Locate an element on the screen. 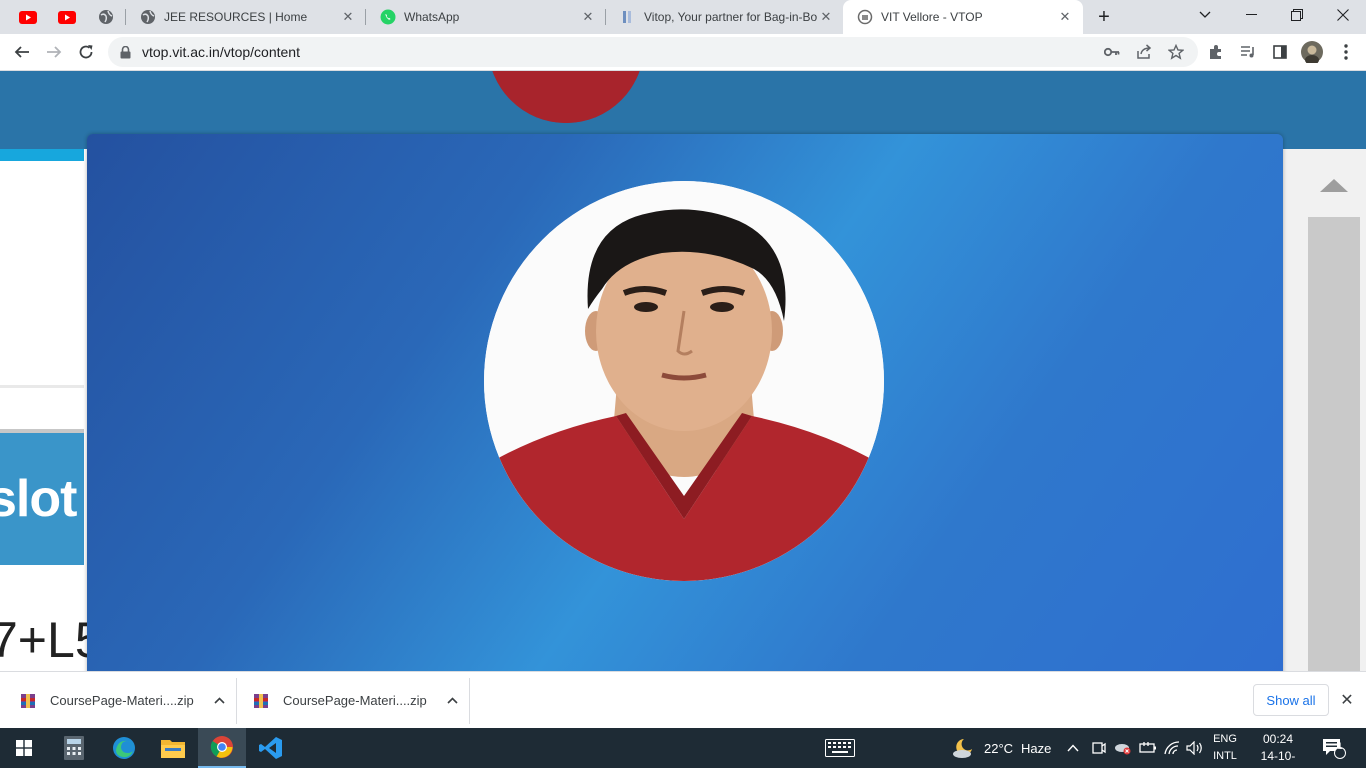 Image resolution: width=1366 pixels, height=782 pixels. plus-icon: + is located at coordinates (1104, 16).